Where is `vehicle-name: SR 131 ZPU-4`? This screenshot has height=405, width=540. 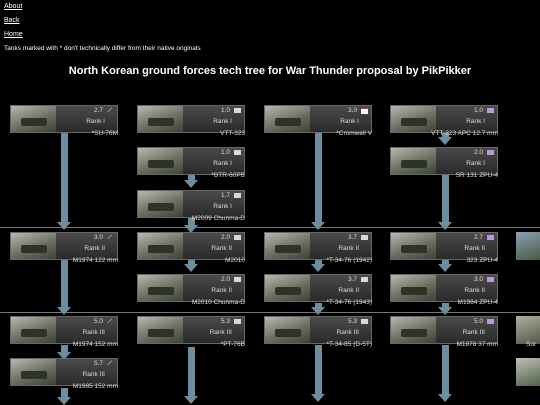 vehicle-name: SR 131 ZPU-4 is located at coordinates (476, 175).